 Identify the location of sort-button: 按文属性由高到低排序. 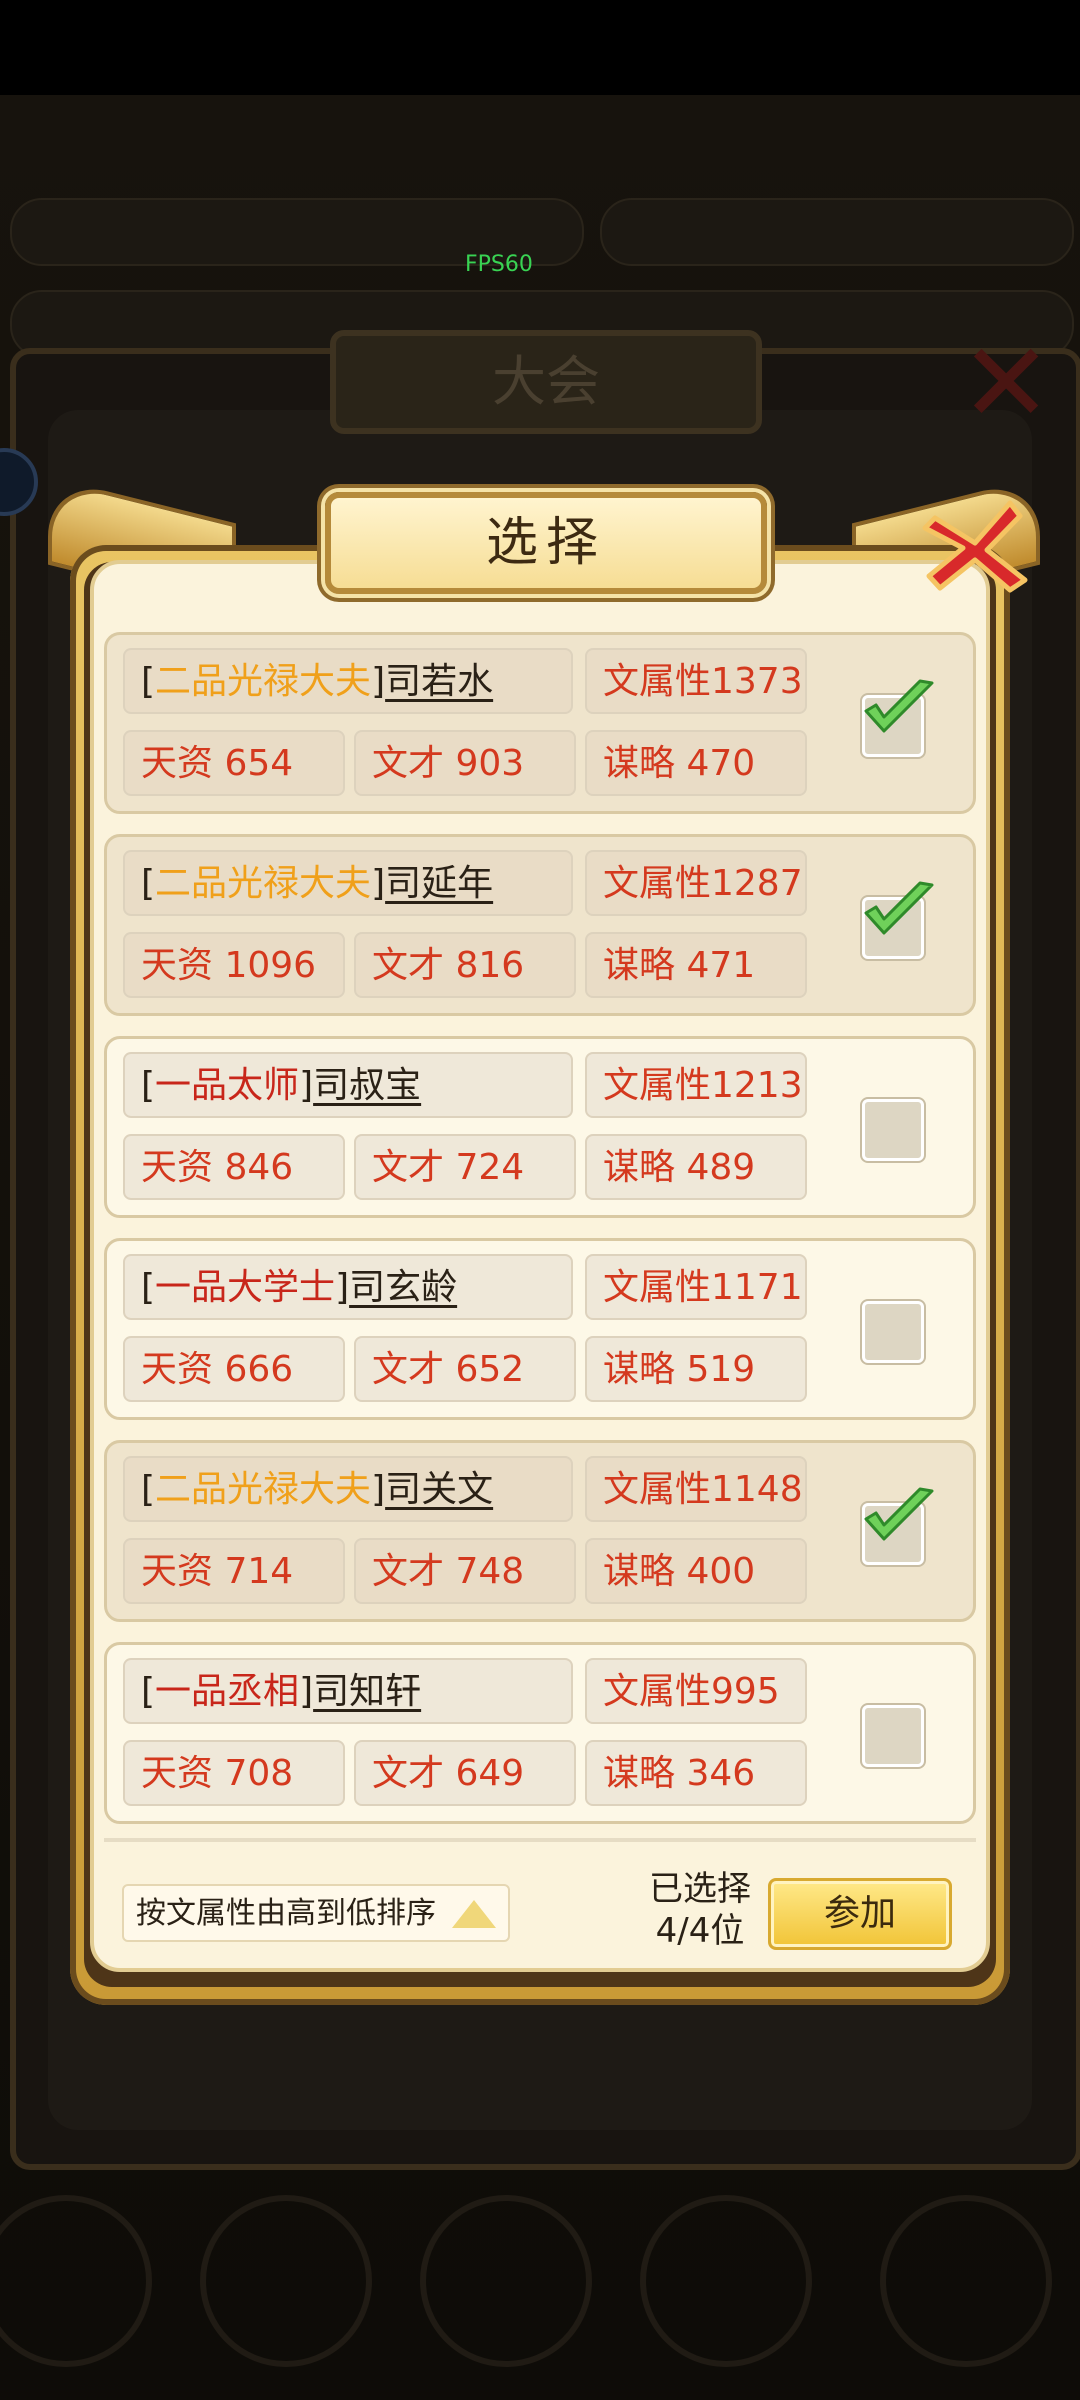
(316, 1913).